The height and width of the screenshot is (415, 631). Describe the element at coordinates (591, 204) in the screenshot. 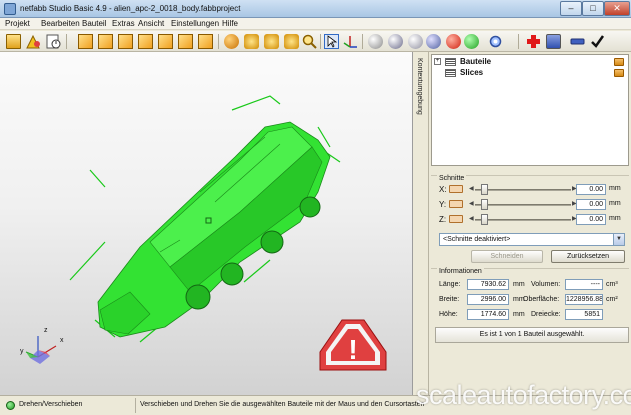

I see `slice-y-input: 0.00` at that location.